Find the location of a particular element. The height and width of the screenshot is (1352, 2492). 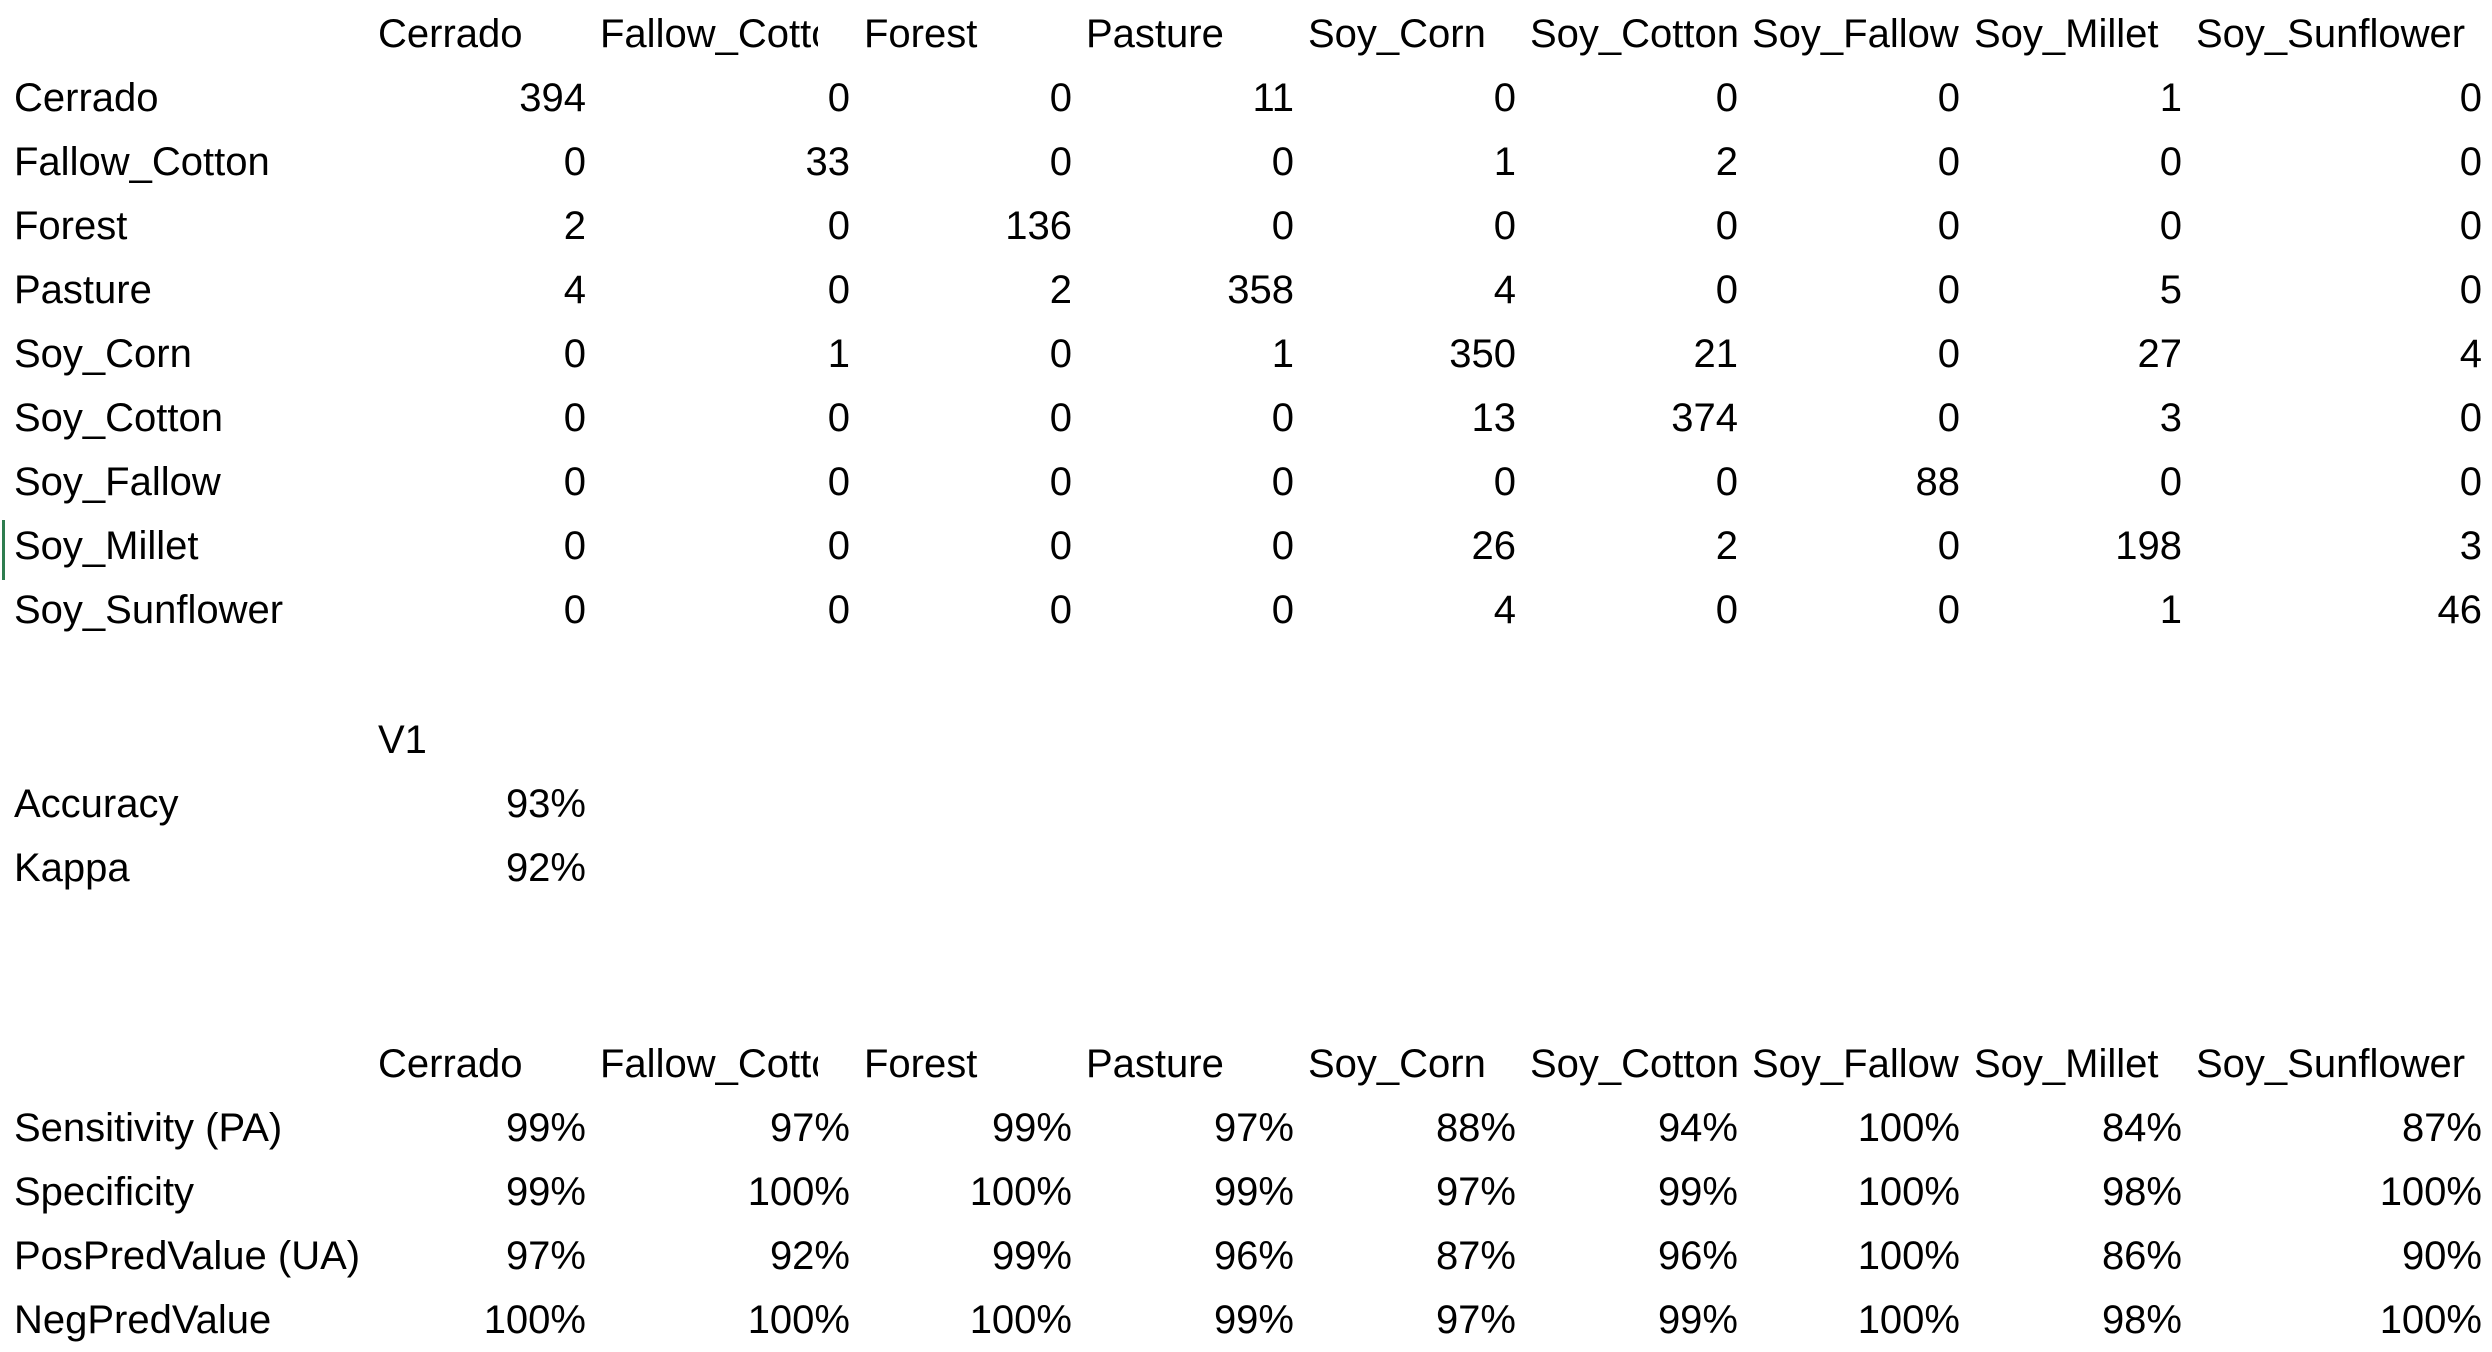

column-header-cell: V1 is located at coordinates (485, 740).